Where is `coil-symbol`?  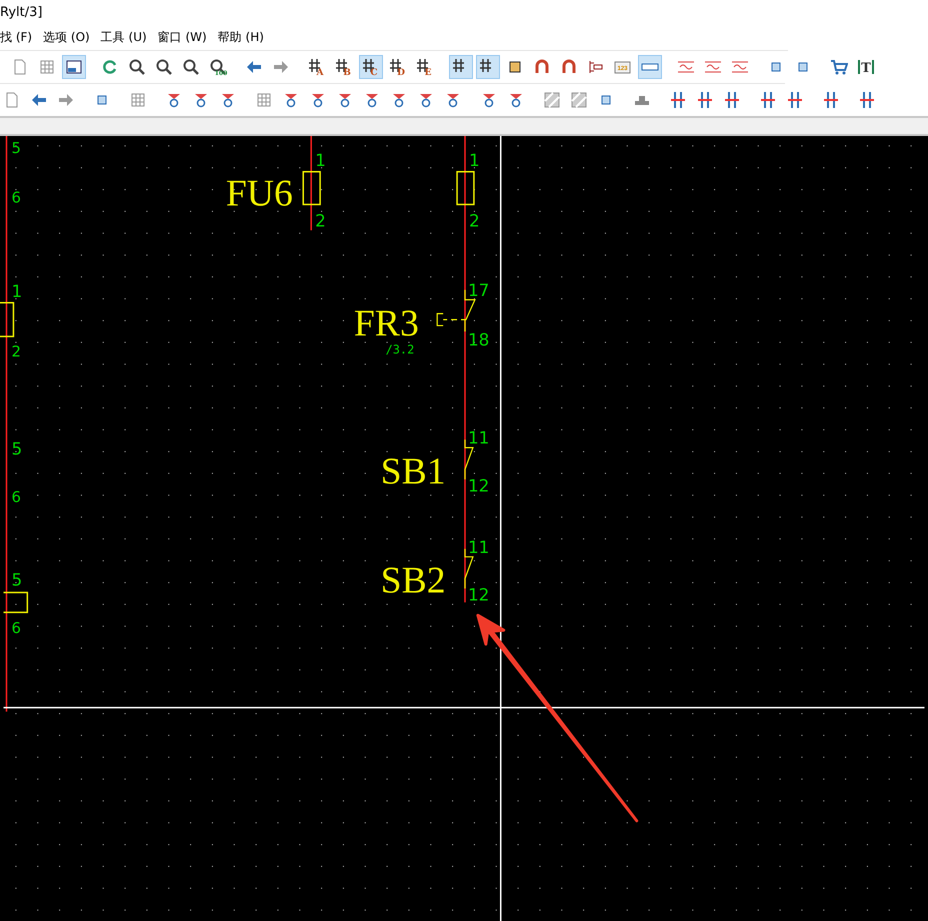
coil-symbol is located at coordinates (16, 603).